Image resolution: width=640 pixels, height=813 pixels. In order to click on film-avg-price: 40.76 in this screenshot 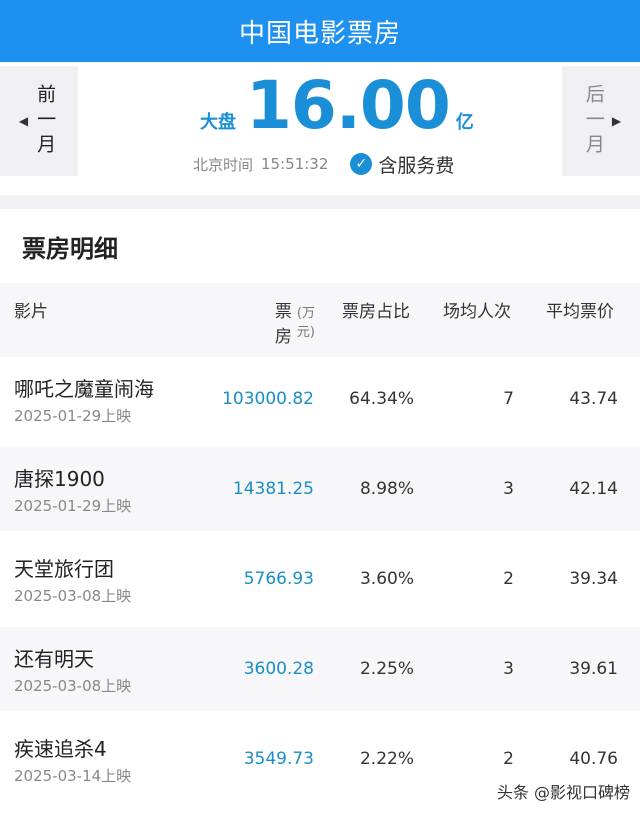, I will do `click(593, 759)`.